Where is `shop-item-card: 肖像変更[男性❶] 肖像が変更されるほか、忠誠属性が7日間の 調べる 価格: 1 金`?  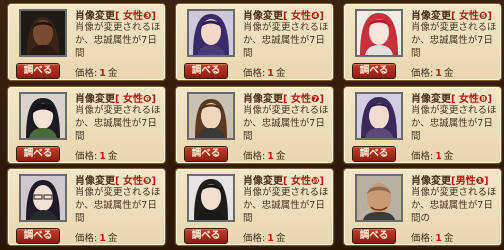 shop-item-card: 肖像変更[男性❶] 肖像が変更されるほか、忠誠属性が7日間の 調べる 価格: 1 金 is located at coordinates (422, 207).